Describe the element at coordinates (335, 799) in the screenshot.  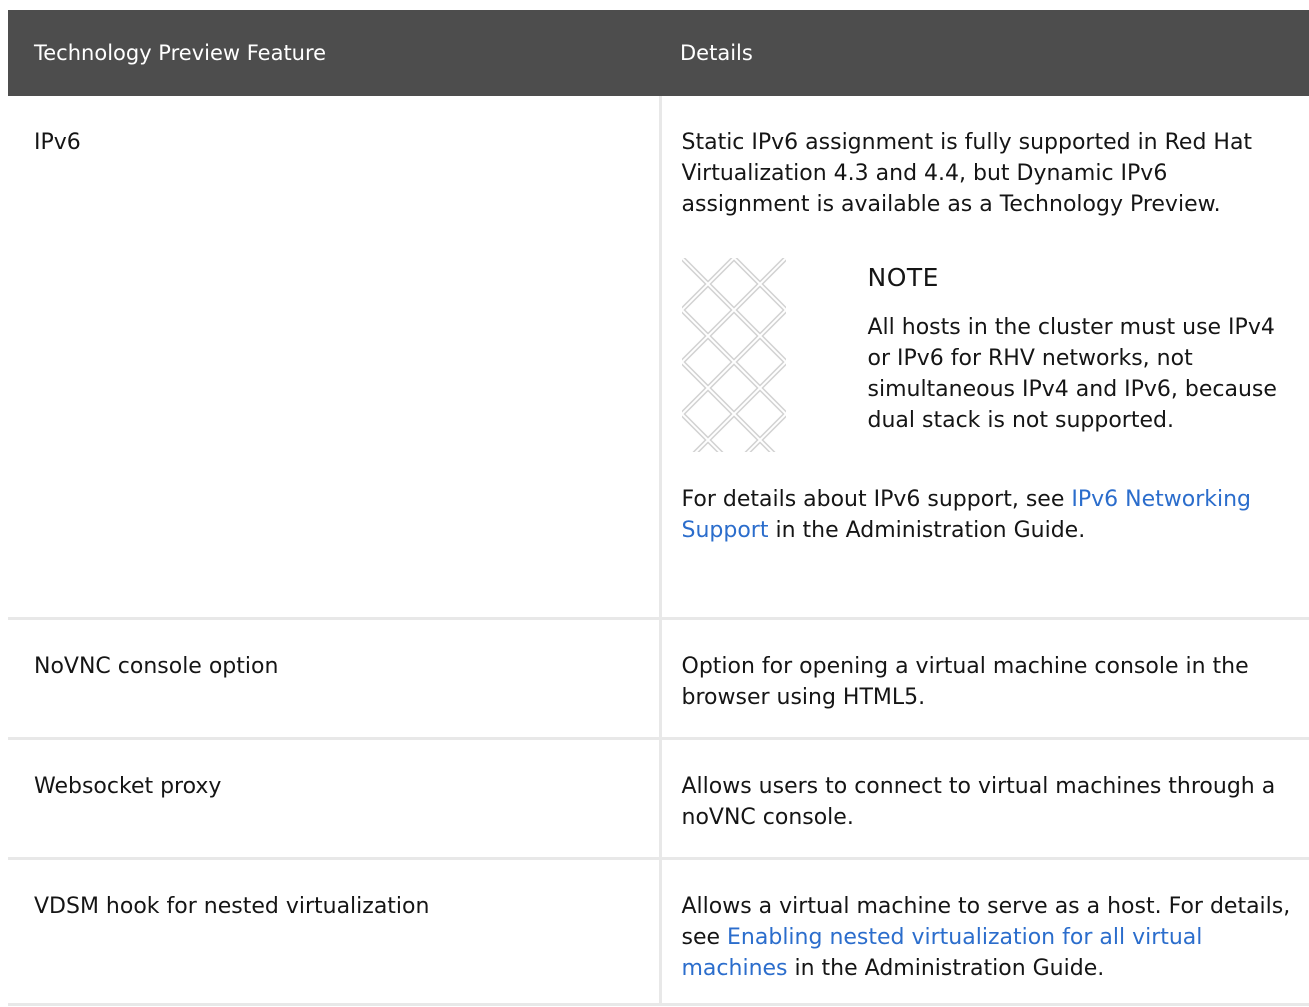
I see `feature-cell: Websocket proxy` at that location.